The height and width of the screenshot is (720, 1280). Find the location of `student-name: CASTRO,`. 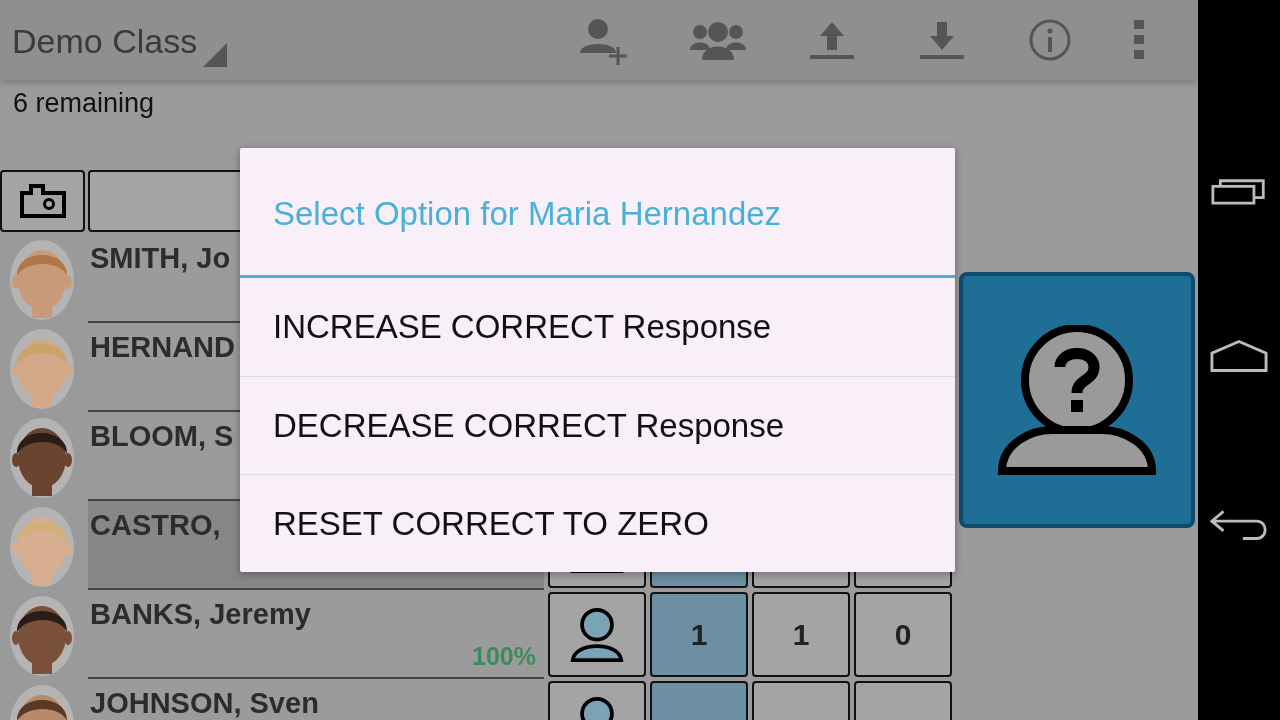

student-name: CASTRO, is located at coordinates (155, 525).